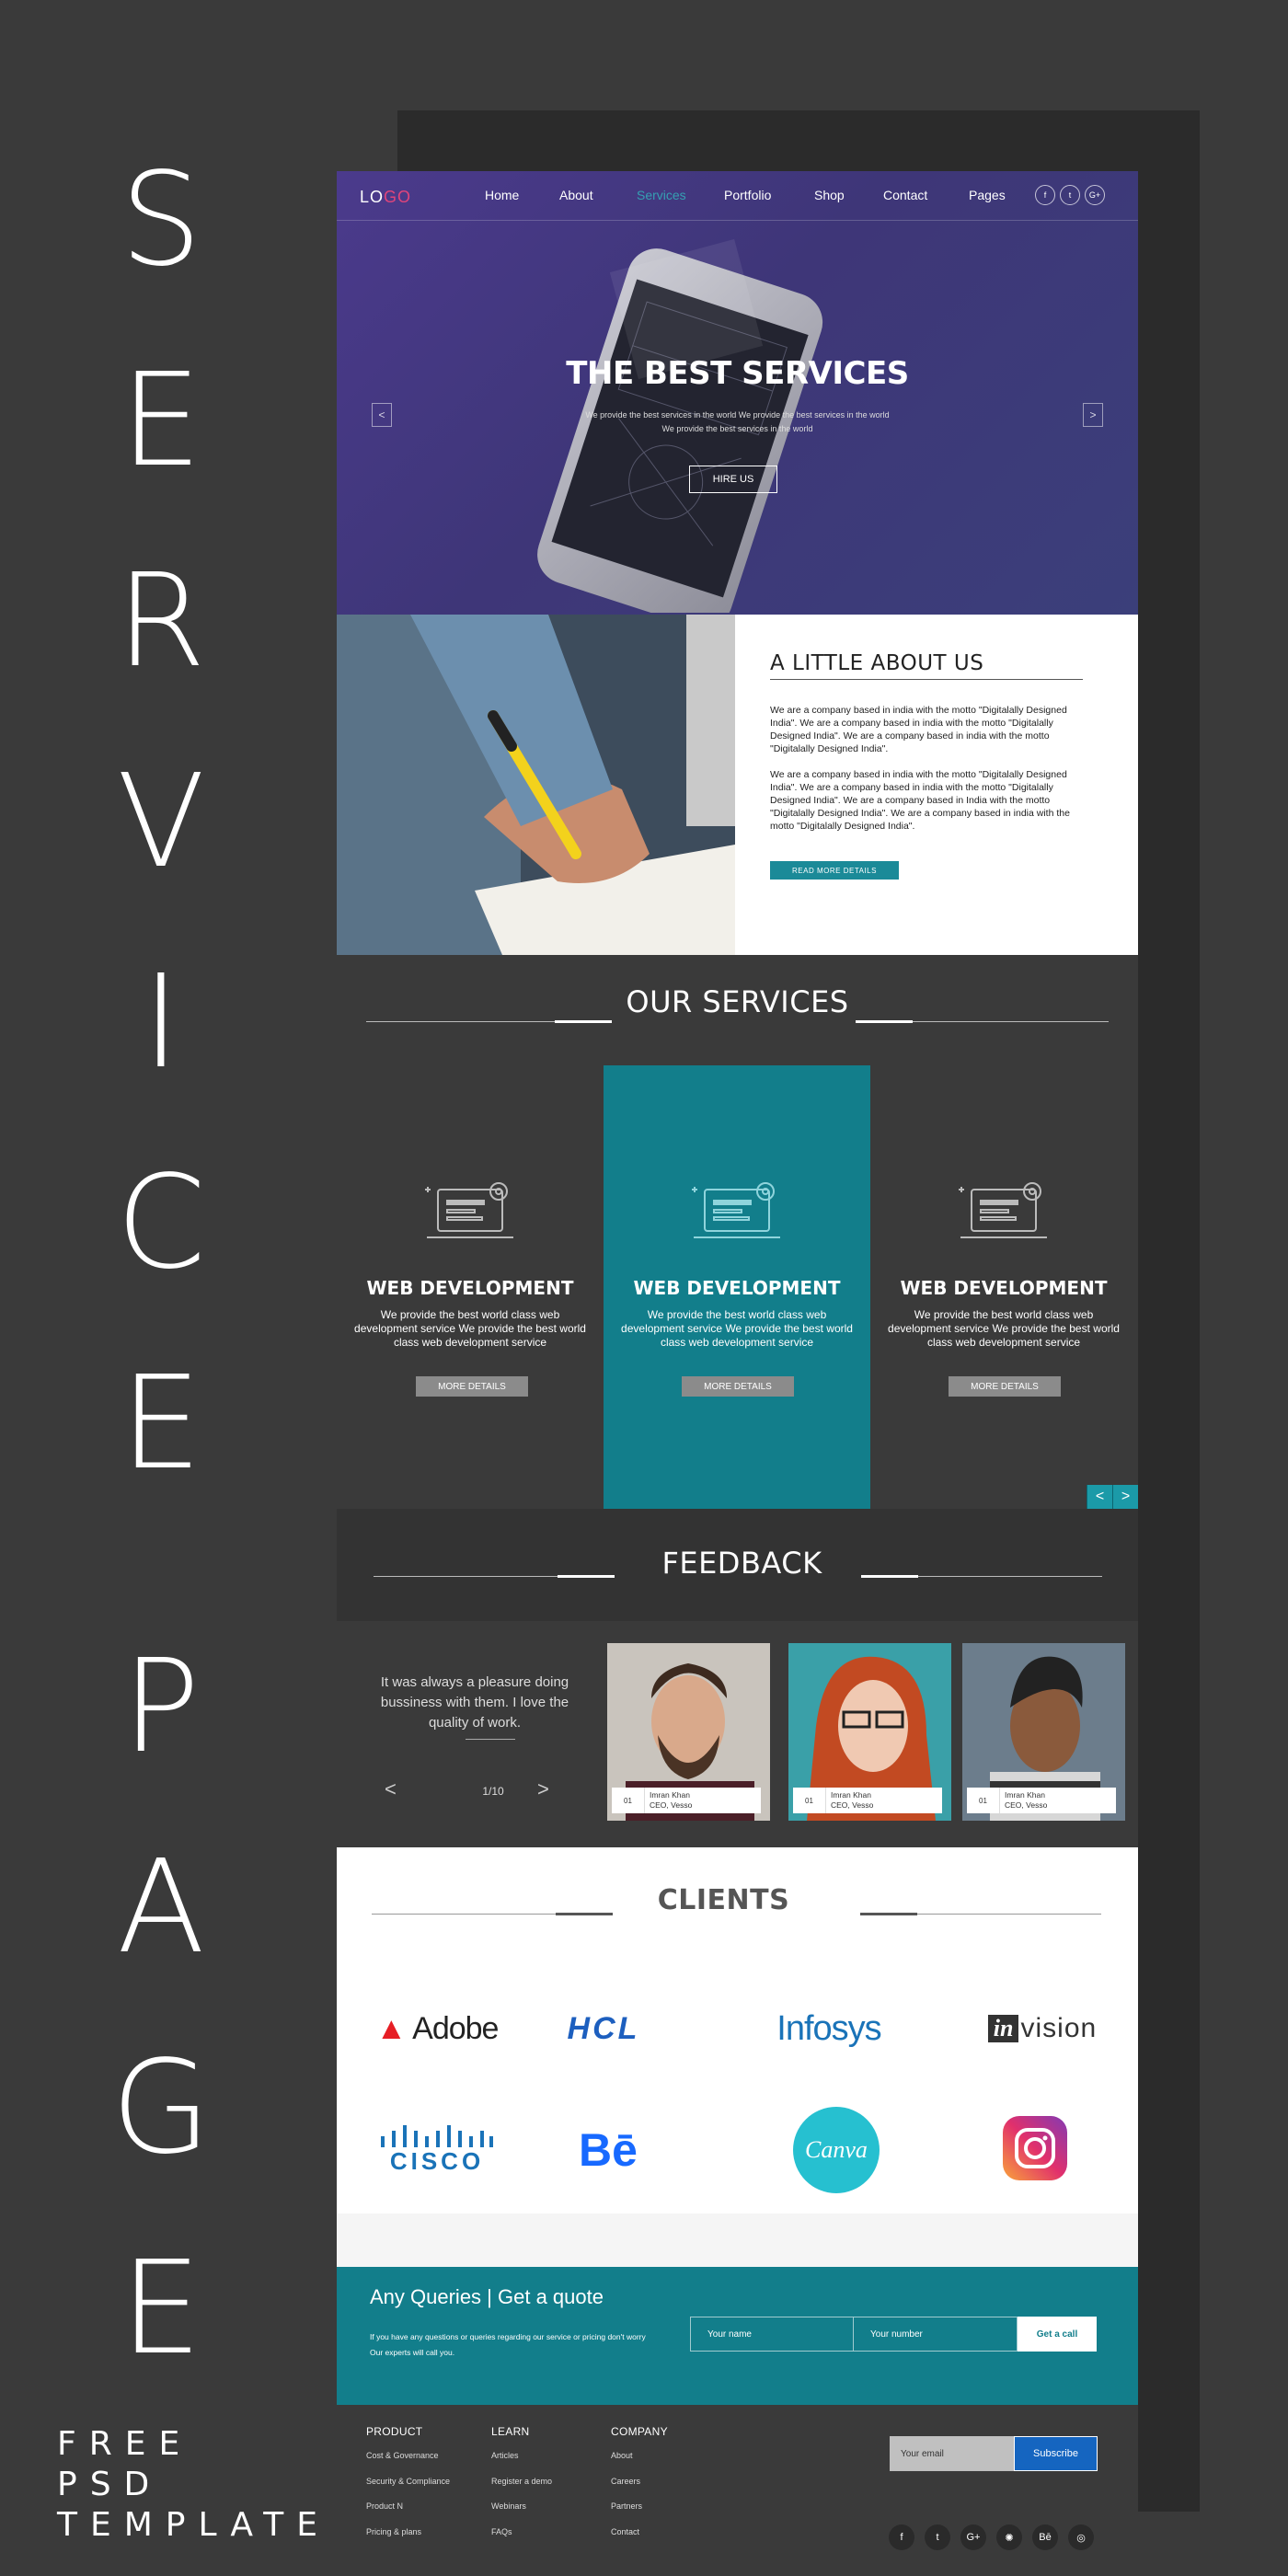  I want to click on infosys-logo: Infosys, so click(829, 2029).